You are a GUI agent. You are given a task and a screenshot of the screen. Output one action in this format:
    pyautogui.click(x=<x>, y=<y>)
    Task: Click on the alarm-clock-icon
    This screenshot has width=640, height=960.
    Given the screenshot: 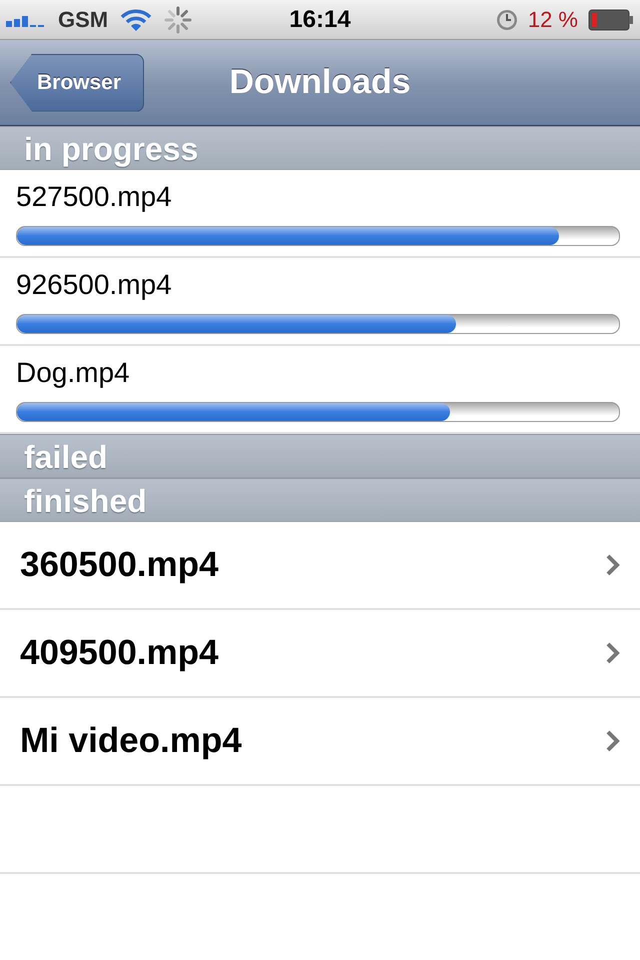 What is the action you would take?
    pyautogui.click(x=507, y=19)
    